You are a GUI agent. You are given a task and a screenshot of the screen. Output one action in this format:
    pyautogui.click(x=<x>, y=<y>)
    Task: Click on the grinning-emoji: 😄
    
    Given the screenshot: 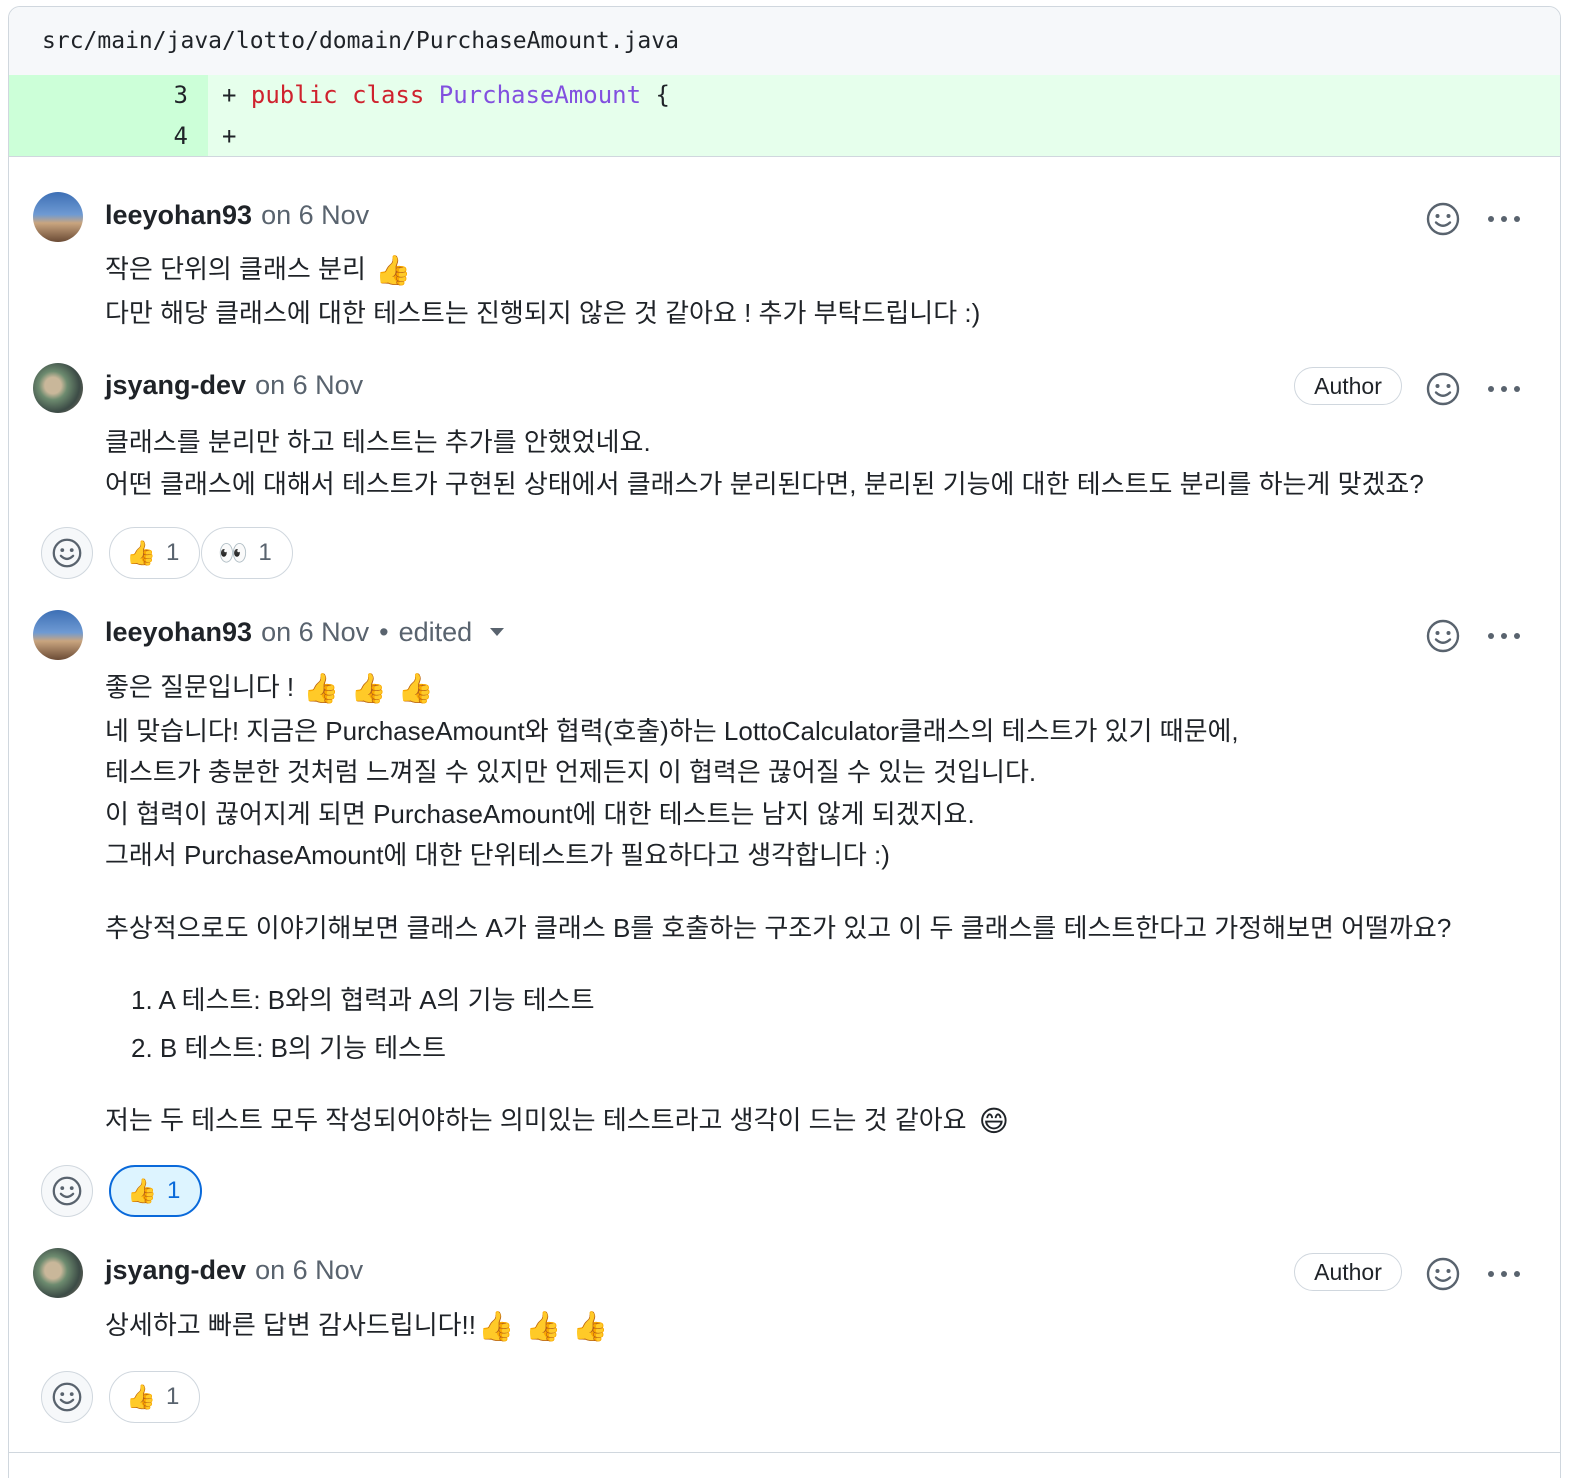 What is the action you would take?
    pyautogui.click(x=993, y=1122)
    